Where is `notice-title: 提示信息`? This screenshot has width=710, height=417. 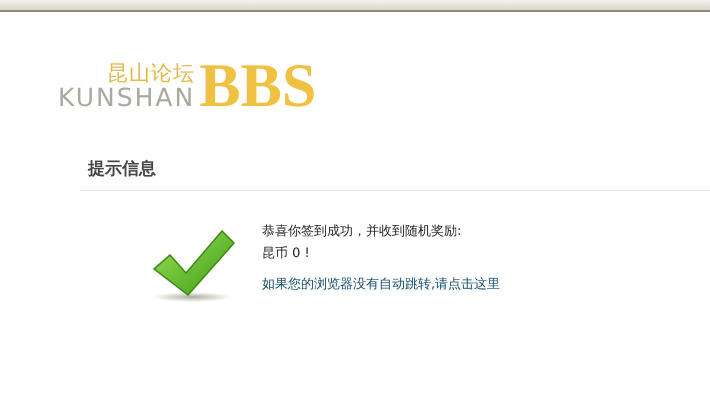
notice-title: 提示信息 is located at coordinates (122, 169).